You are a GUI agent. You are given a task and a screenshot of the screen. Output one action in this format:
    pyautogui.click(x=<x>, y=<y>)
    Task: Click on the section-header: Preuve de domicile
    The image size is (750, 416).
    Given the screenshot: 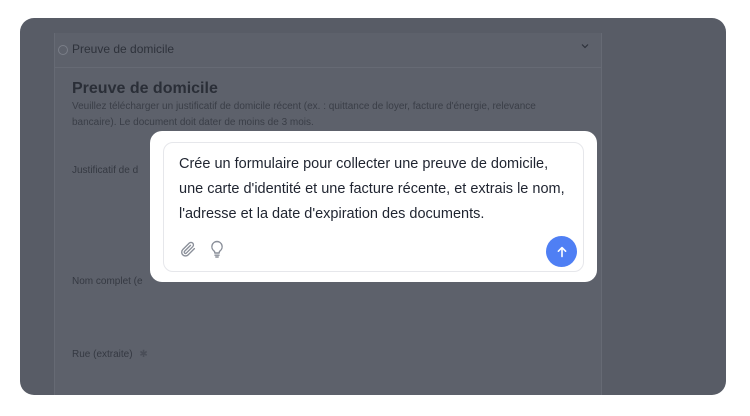 What is the action you would take?
    pyautogui.click(x=328, y=50)
    